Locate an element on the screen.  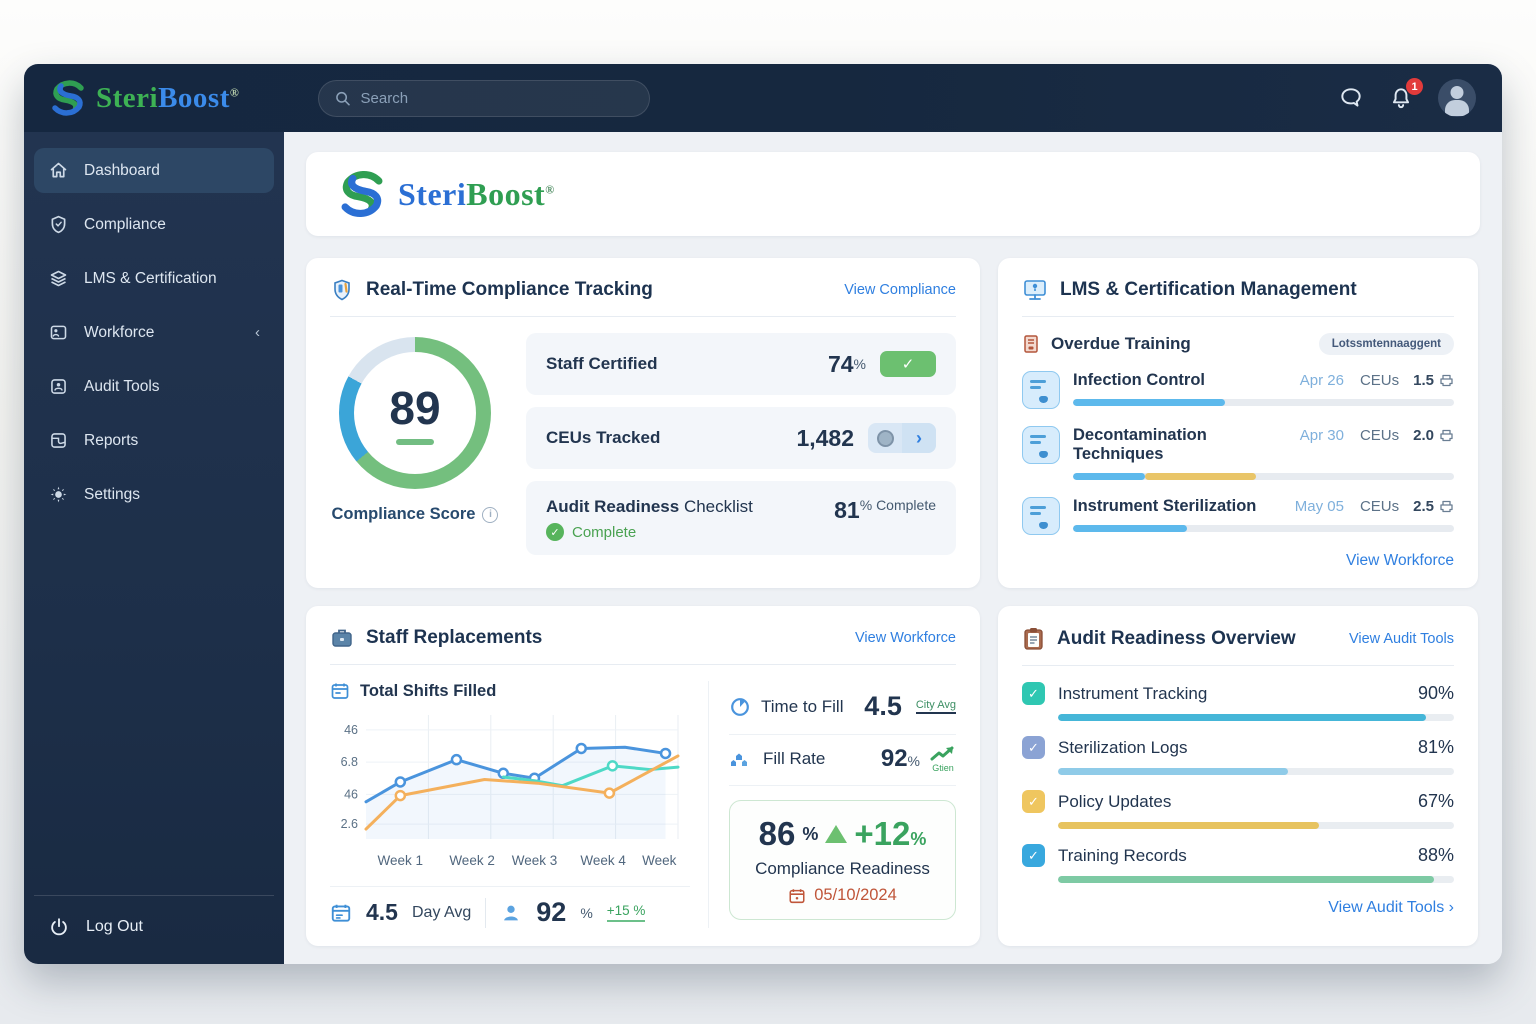
time-to-fill-row: Time to Fill 4.5 City Avg is located at coordinates (842, 708).